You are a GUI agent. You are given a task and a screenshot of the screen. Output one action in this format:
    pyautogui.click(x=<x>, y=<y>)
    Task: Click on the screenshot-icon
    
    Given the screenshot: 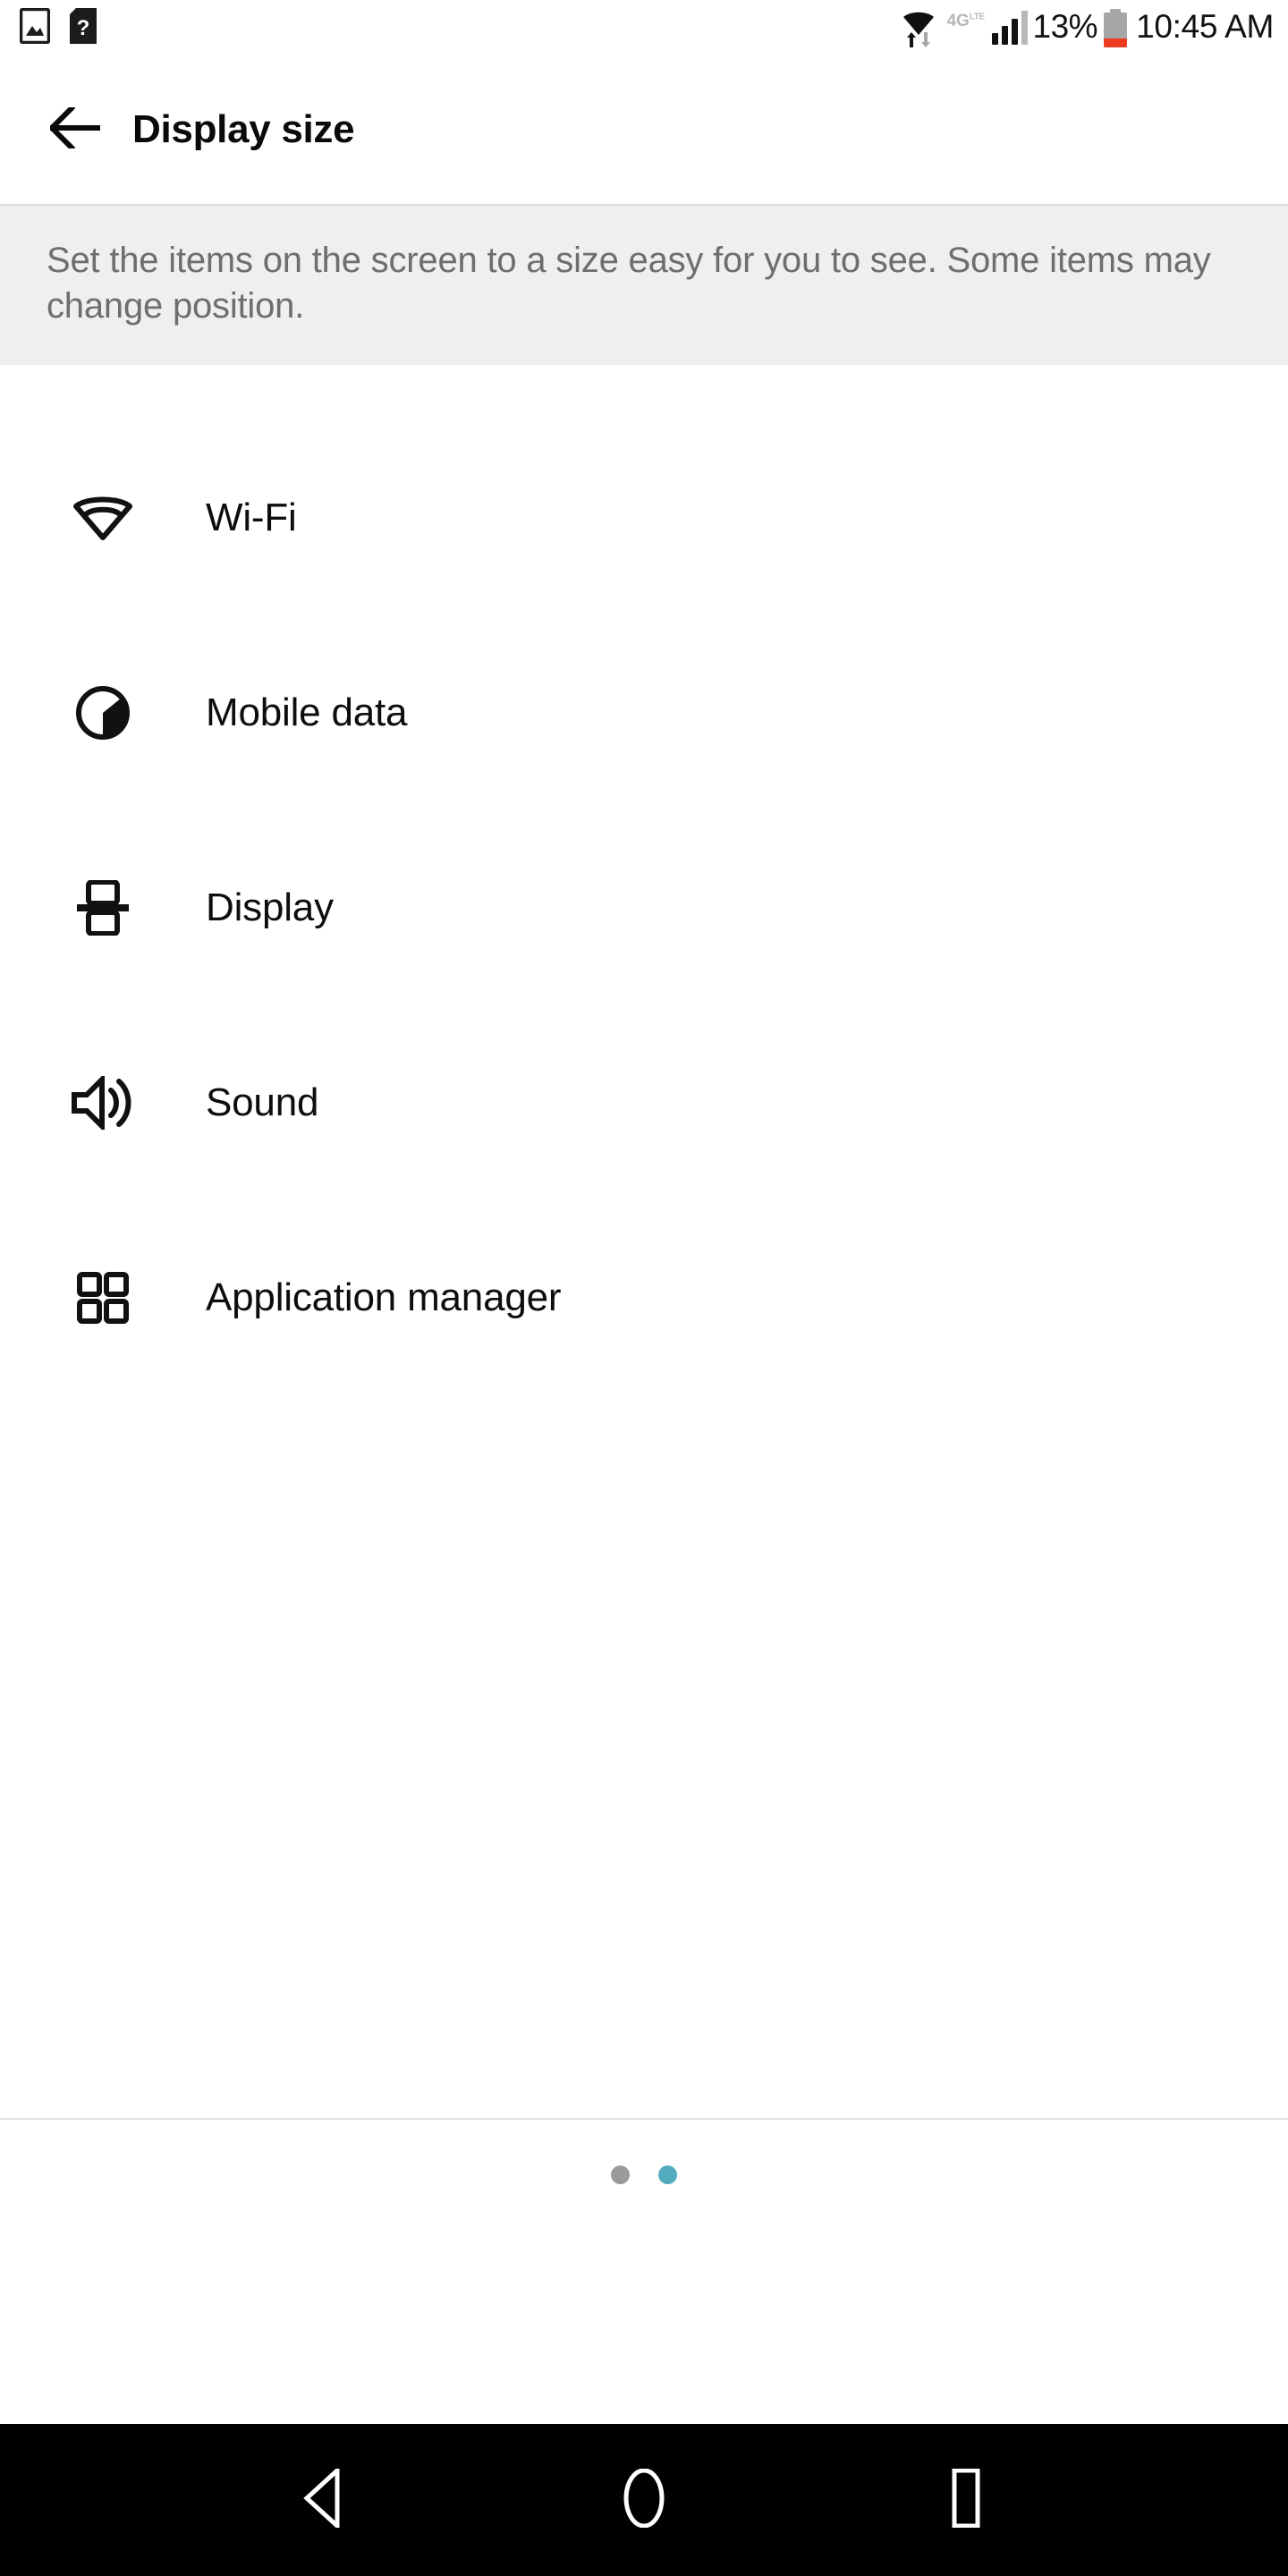 What is the action you would take?
    pyautogui.click(x=35, y=27)
    